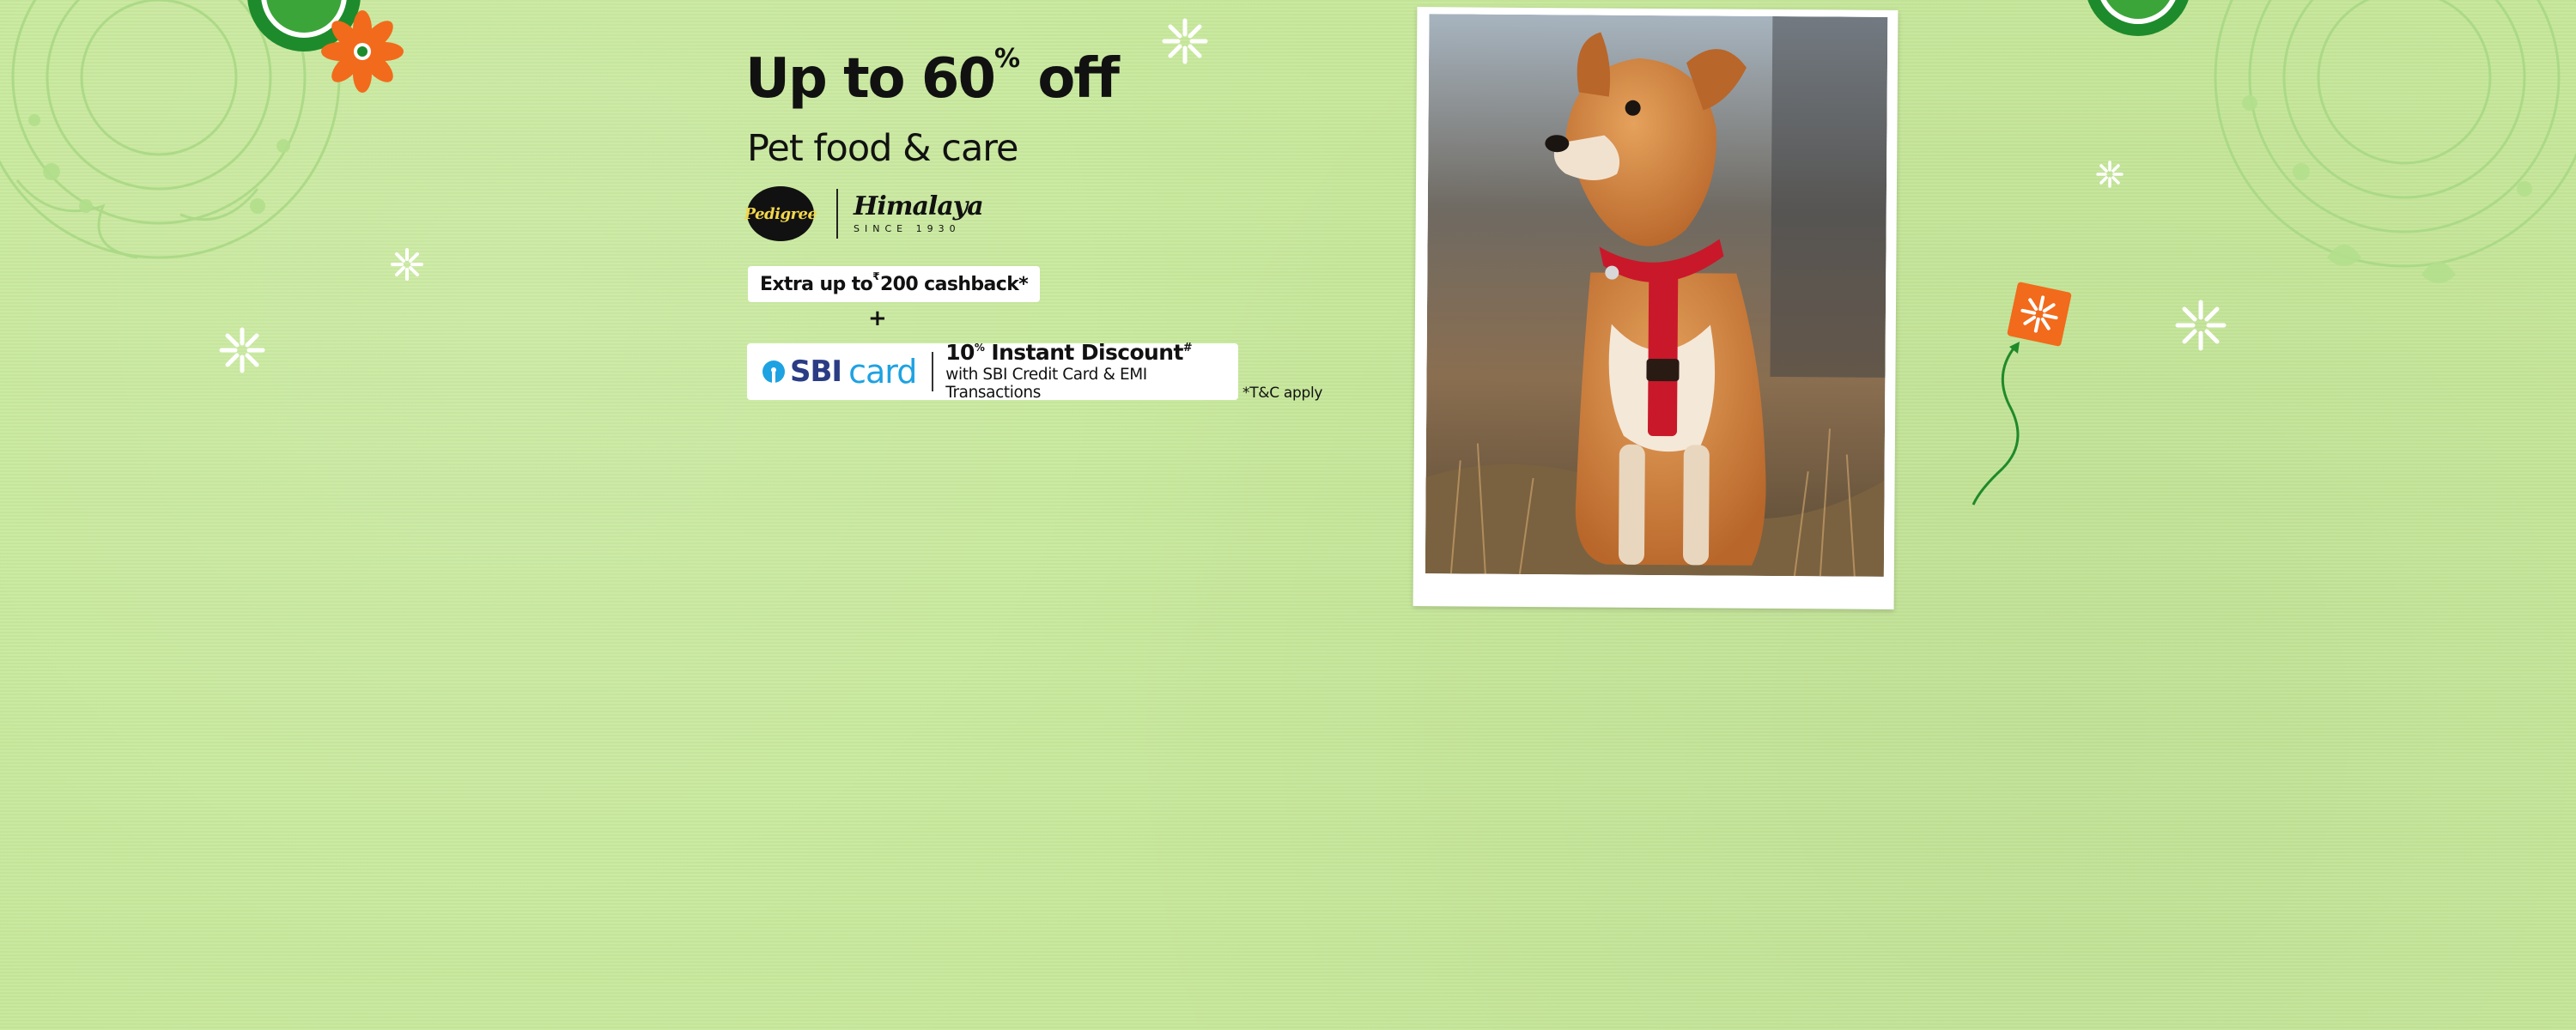 Image resolution: width=2576 pixels, height=1030 pixels. I want to click on instant-discount-line: 10% Instant Discount#, so click(1091, 352).